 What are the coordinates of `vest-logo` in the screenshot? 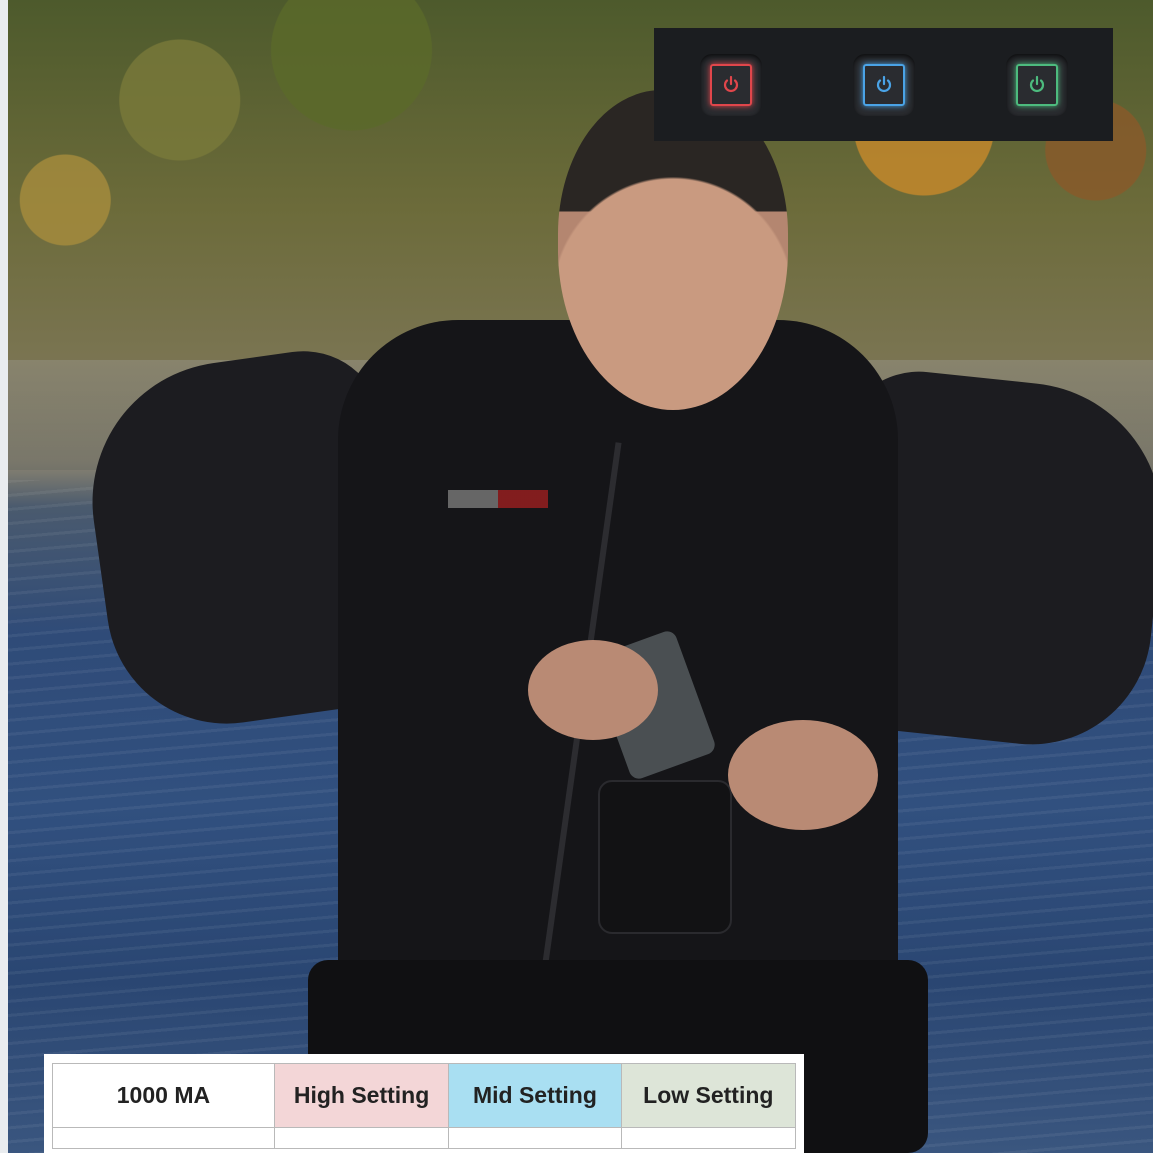 It's located at (498, 499).